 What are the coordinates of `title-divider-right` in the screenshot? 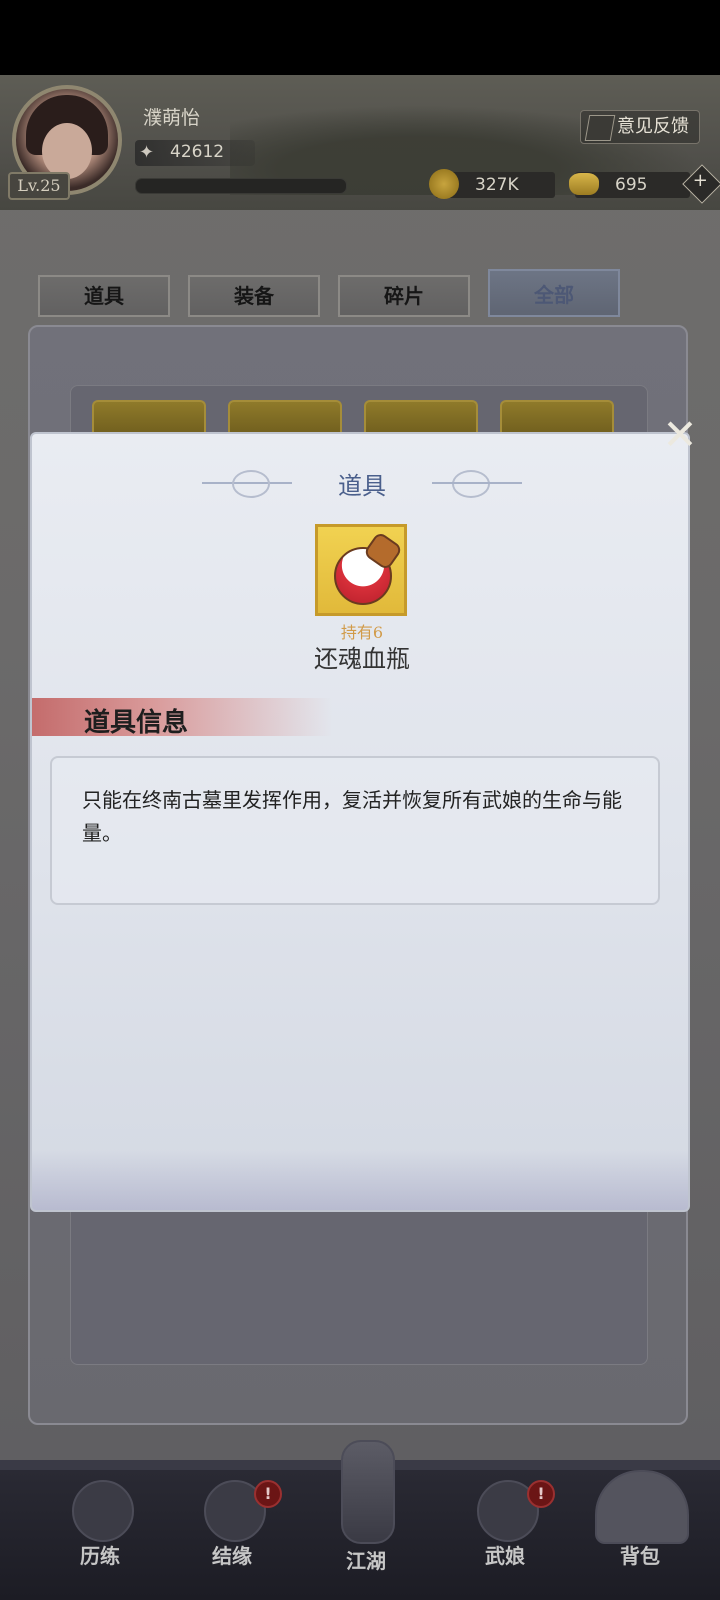 It's located at (477, 483).